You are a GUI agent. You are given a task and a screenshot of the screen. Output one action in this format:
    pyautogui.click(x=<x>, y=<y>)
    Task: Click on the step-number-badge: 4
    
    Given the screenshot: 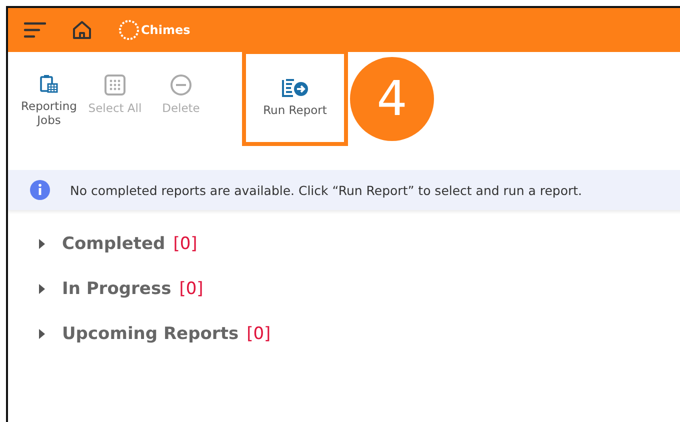 What is the action you would take?
    pyautogui.click(x=392, y=99)
    